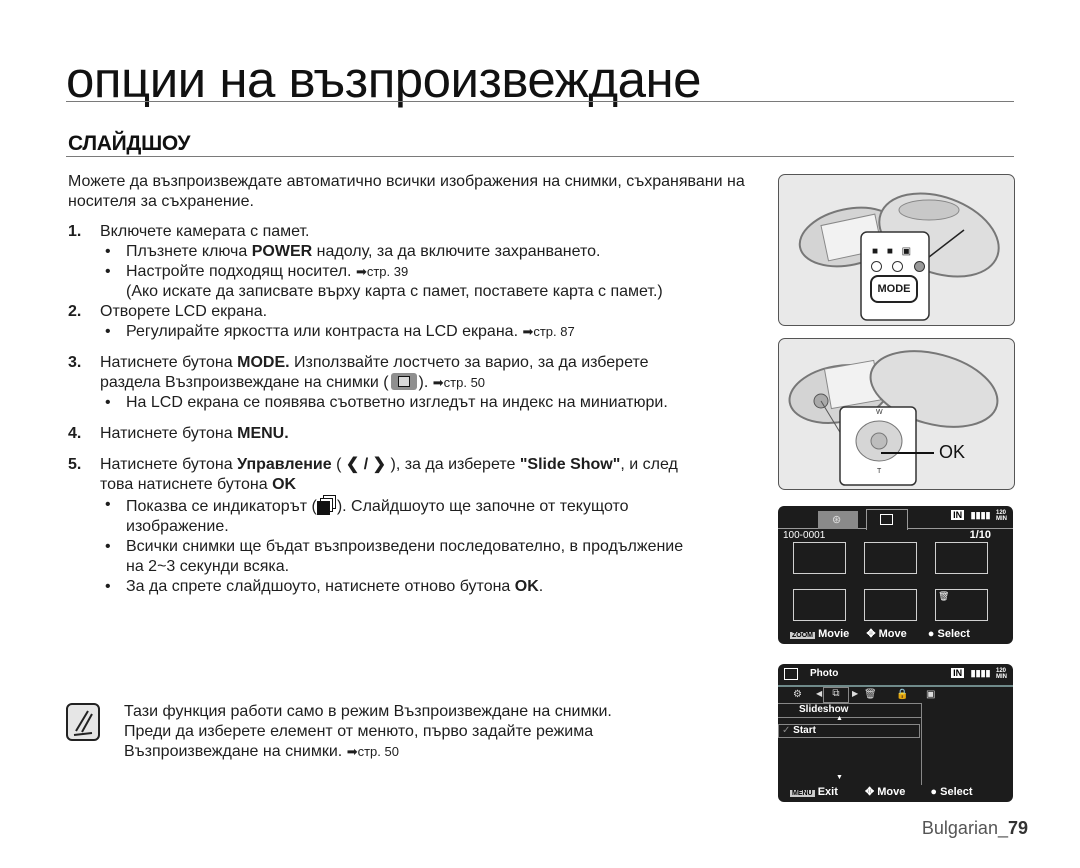 This screenshot has width=1080, height=868. I want to click on menu-item-start: ✓ Start, so click(849, 731).